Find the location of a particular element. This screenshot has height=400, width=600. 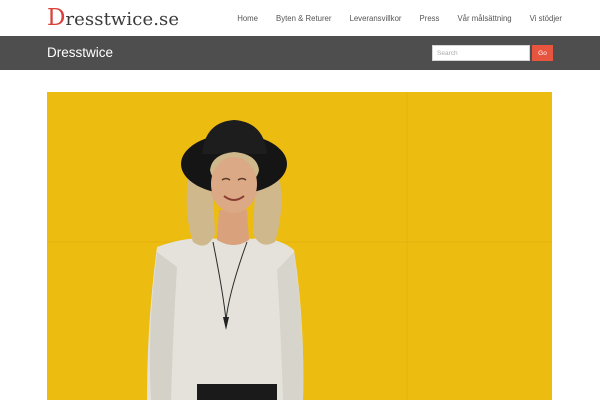

nav-item-var-malsattning: Vår målsättning is located at coordinates (484, 18).